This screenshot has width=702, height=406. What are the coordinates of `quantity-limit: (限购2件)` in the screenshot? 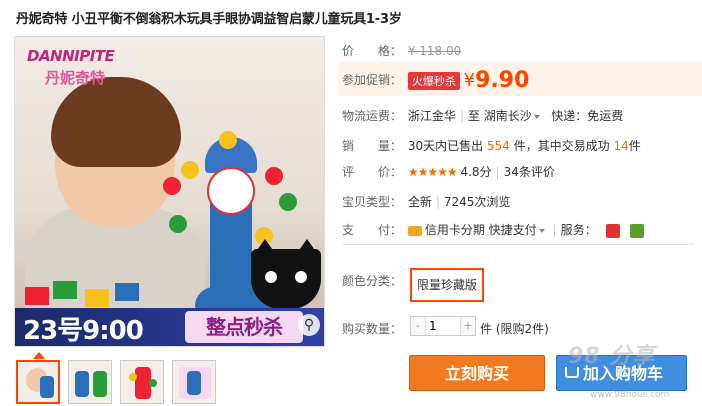 It's located at (522, 329).